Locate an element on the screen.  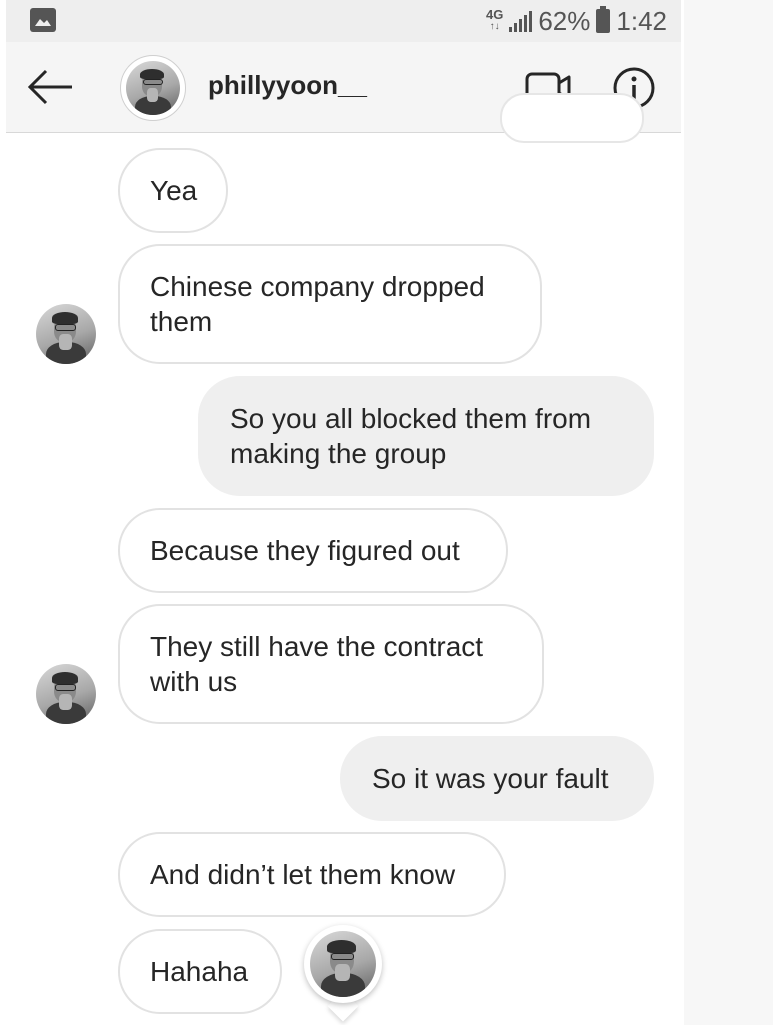
message-text: They still have the contract with us is located at coordinates (317, 664).